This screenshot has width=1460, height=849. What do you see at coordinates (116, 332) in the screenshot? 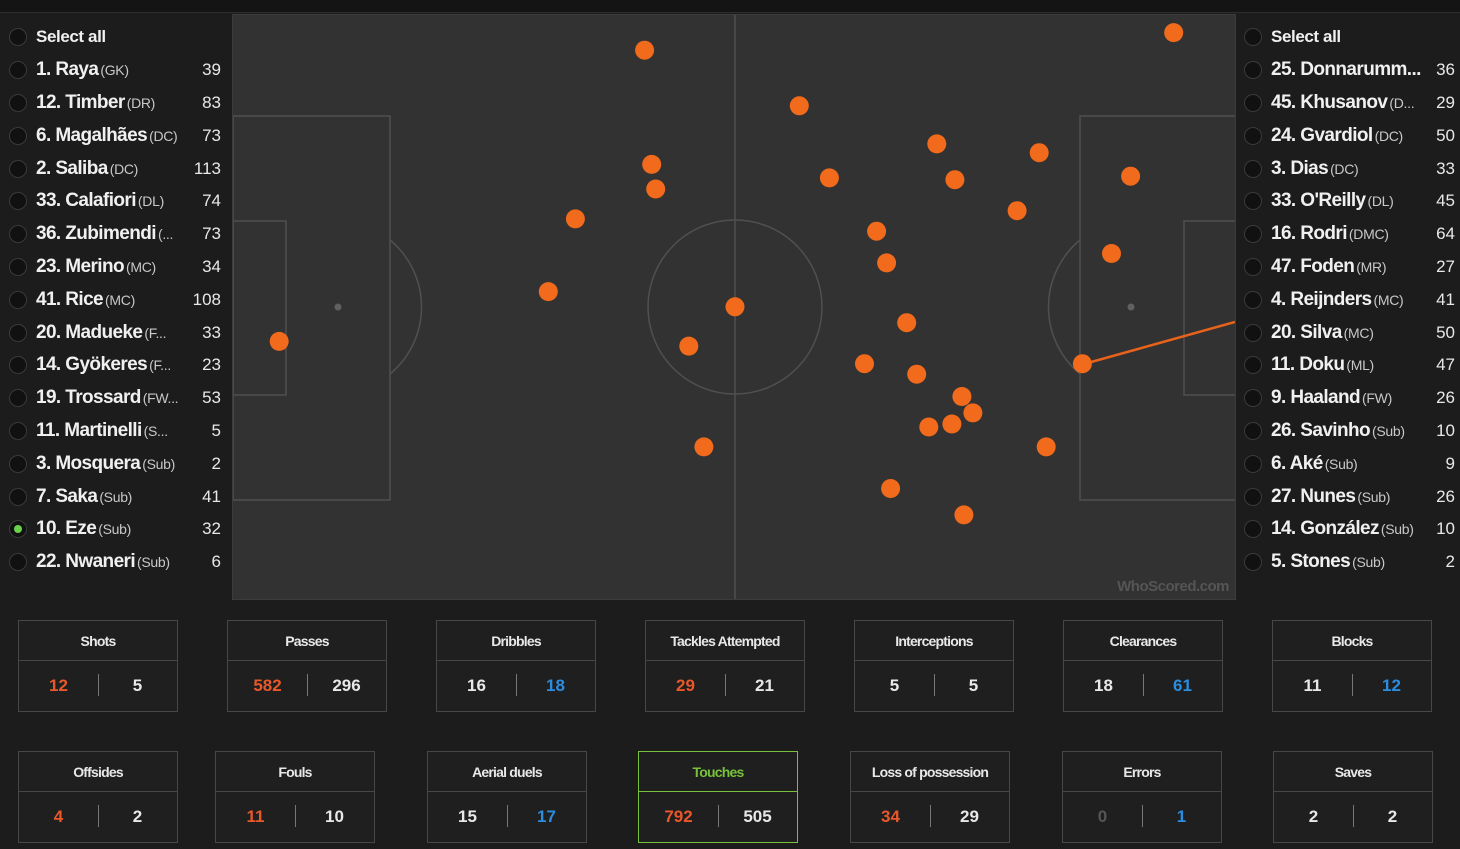
I see `player-row: 20. Madueke (F... 33` at bounding box center [116, 332].